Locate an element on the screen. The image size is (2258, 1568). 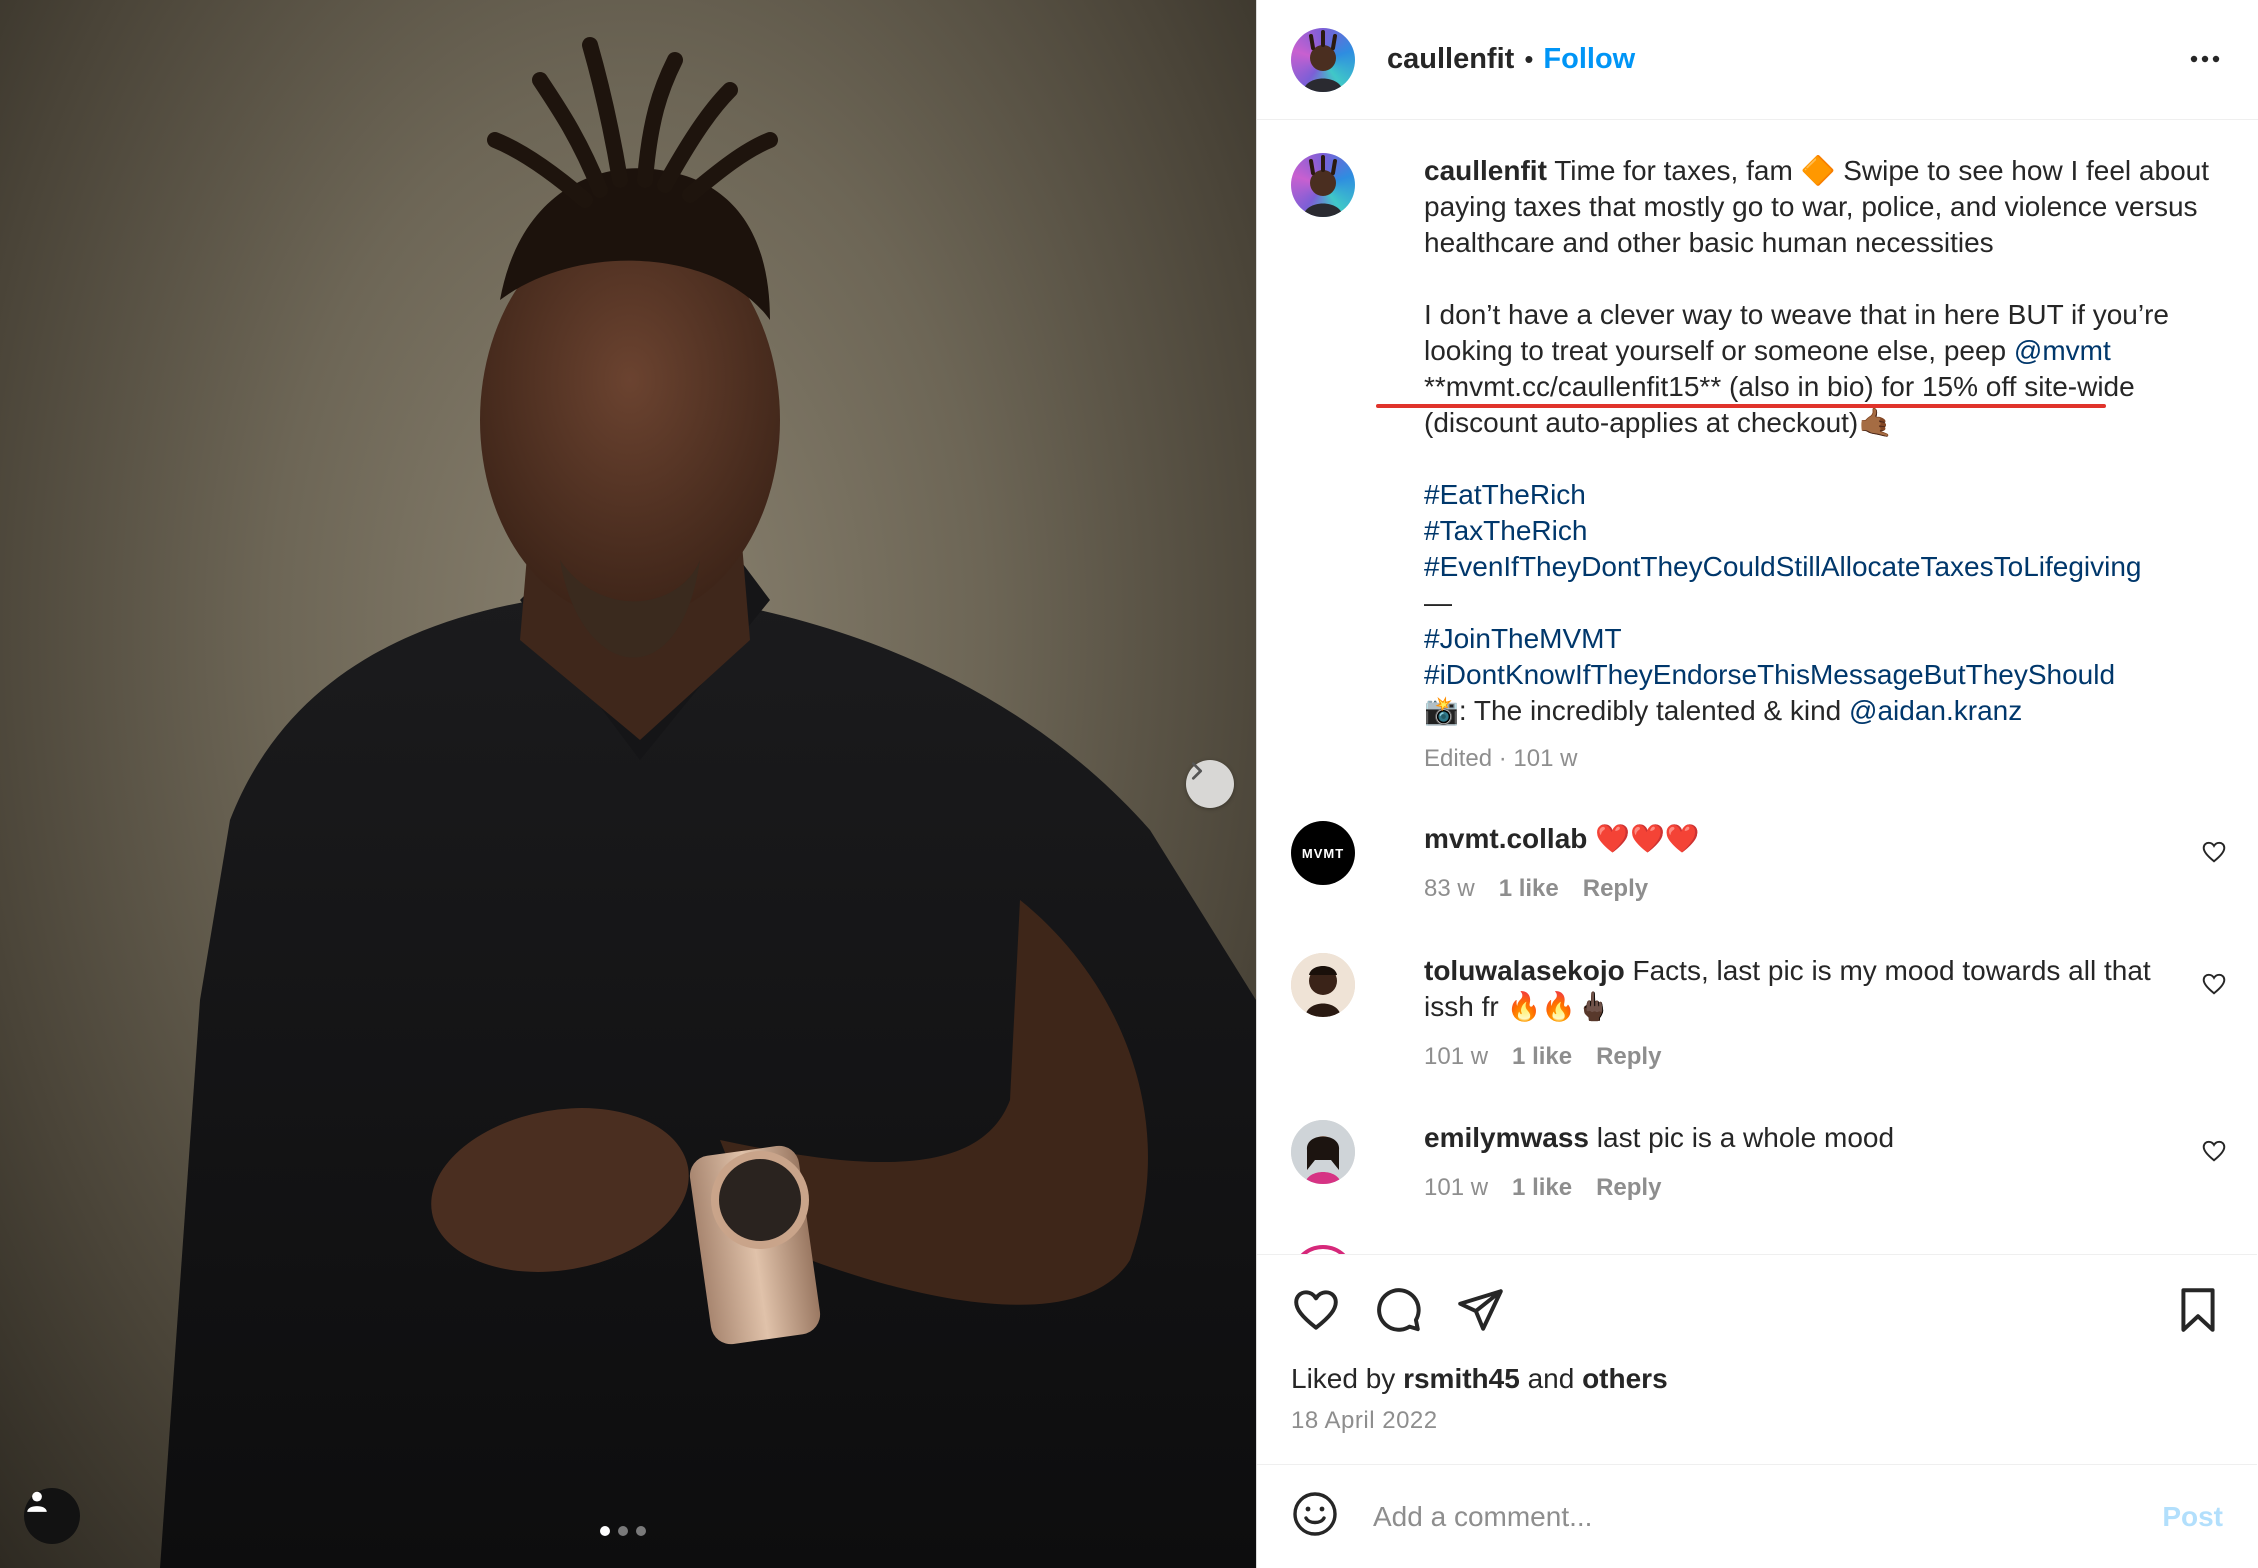
add-comment-bar: Post is located at coordinates (1757, 1516).